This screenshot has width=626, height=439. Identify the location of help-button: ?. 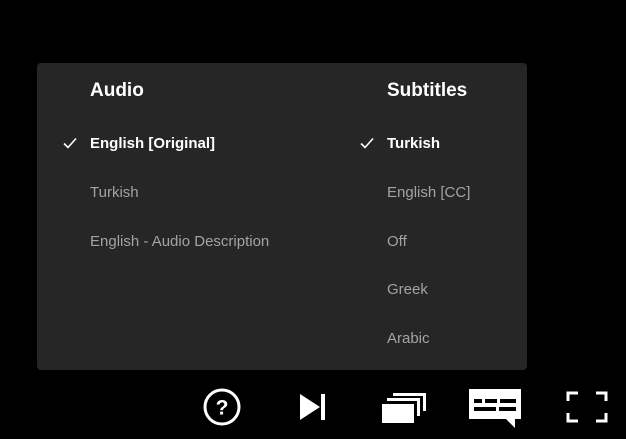
(222, 407).